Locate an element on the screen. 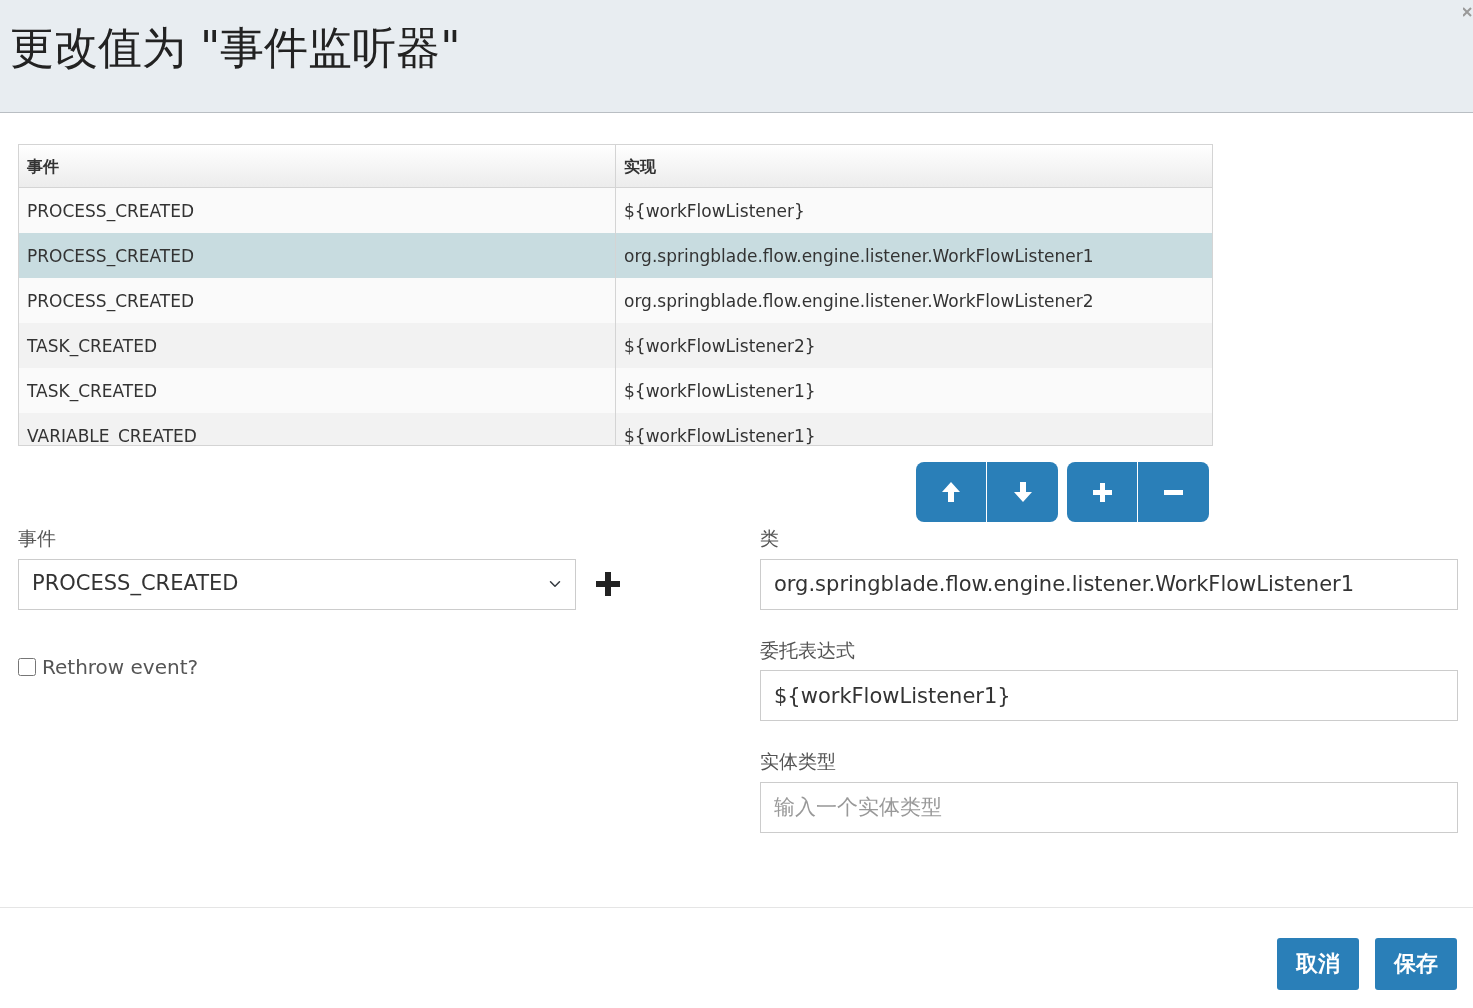 The height and width of the screenshot is (1008, 1473). table-cell-text: ${workFlowListener} is located at coordinates (714, 211).